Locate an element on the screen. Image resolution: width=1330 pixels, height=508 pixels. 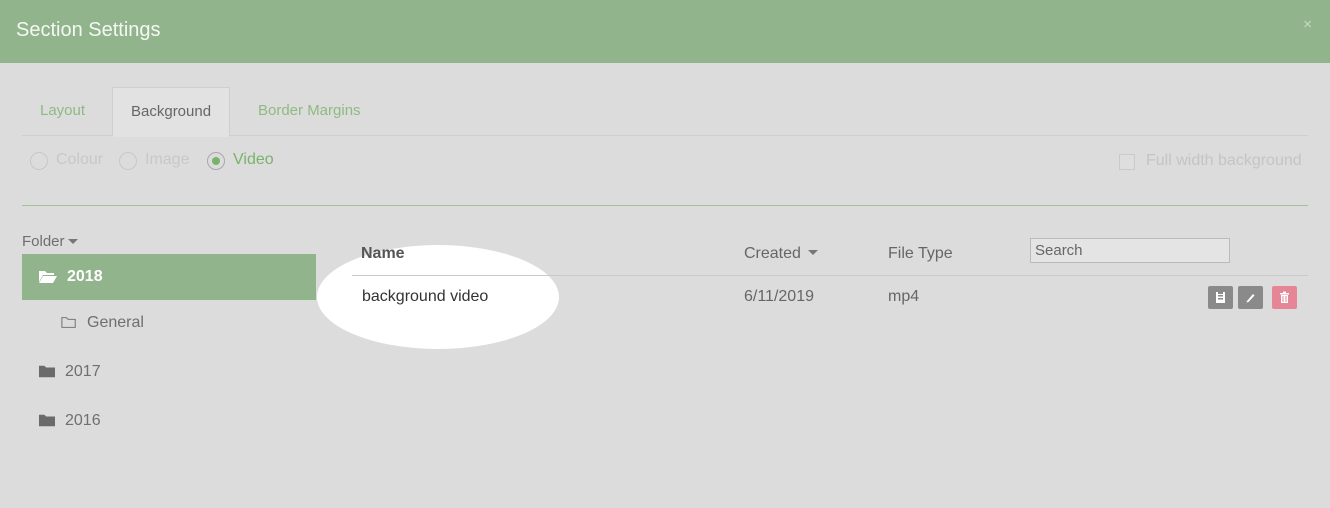
edit-button is located at coordinates (1250, 297).